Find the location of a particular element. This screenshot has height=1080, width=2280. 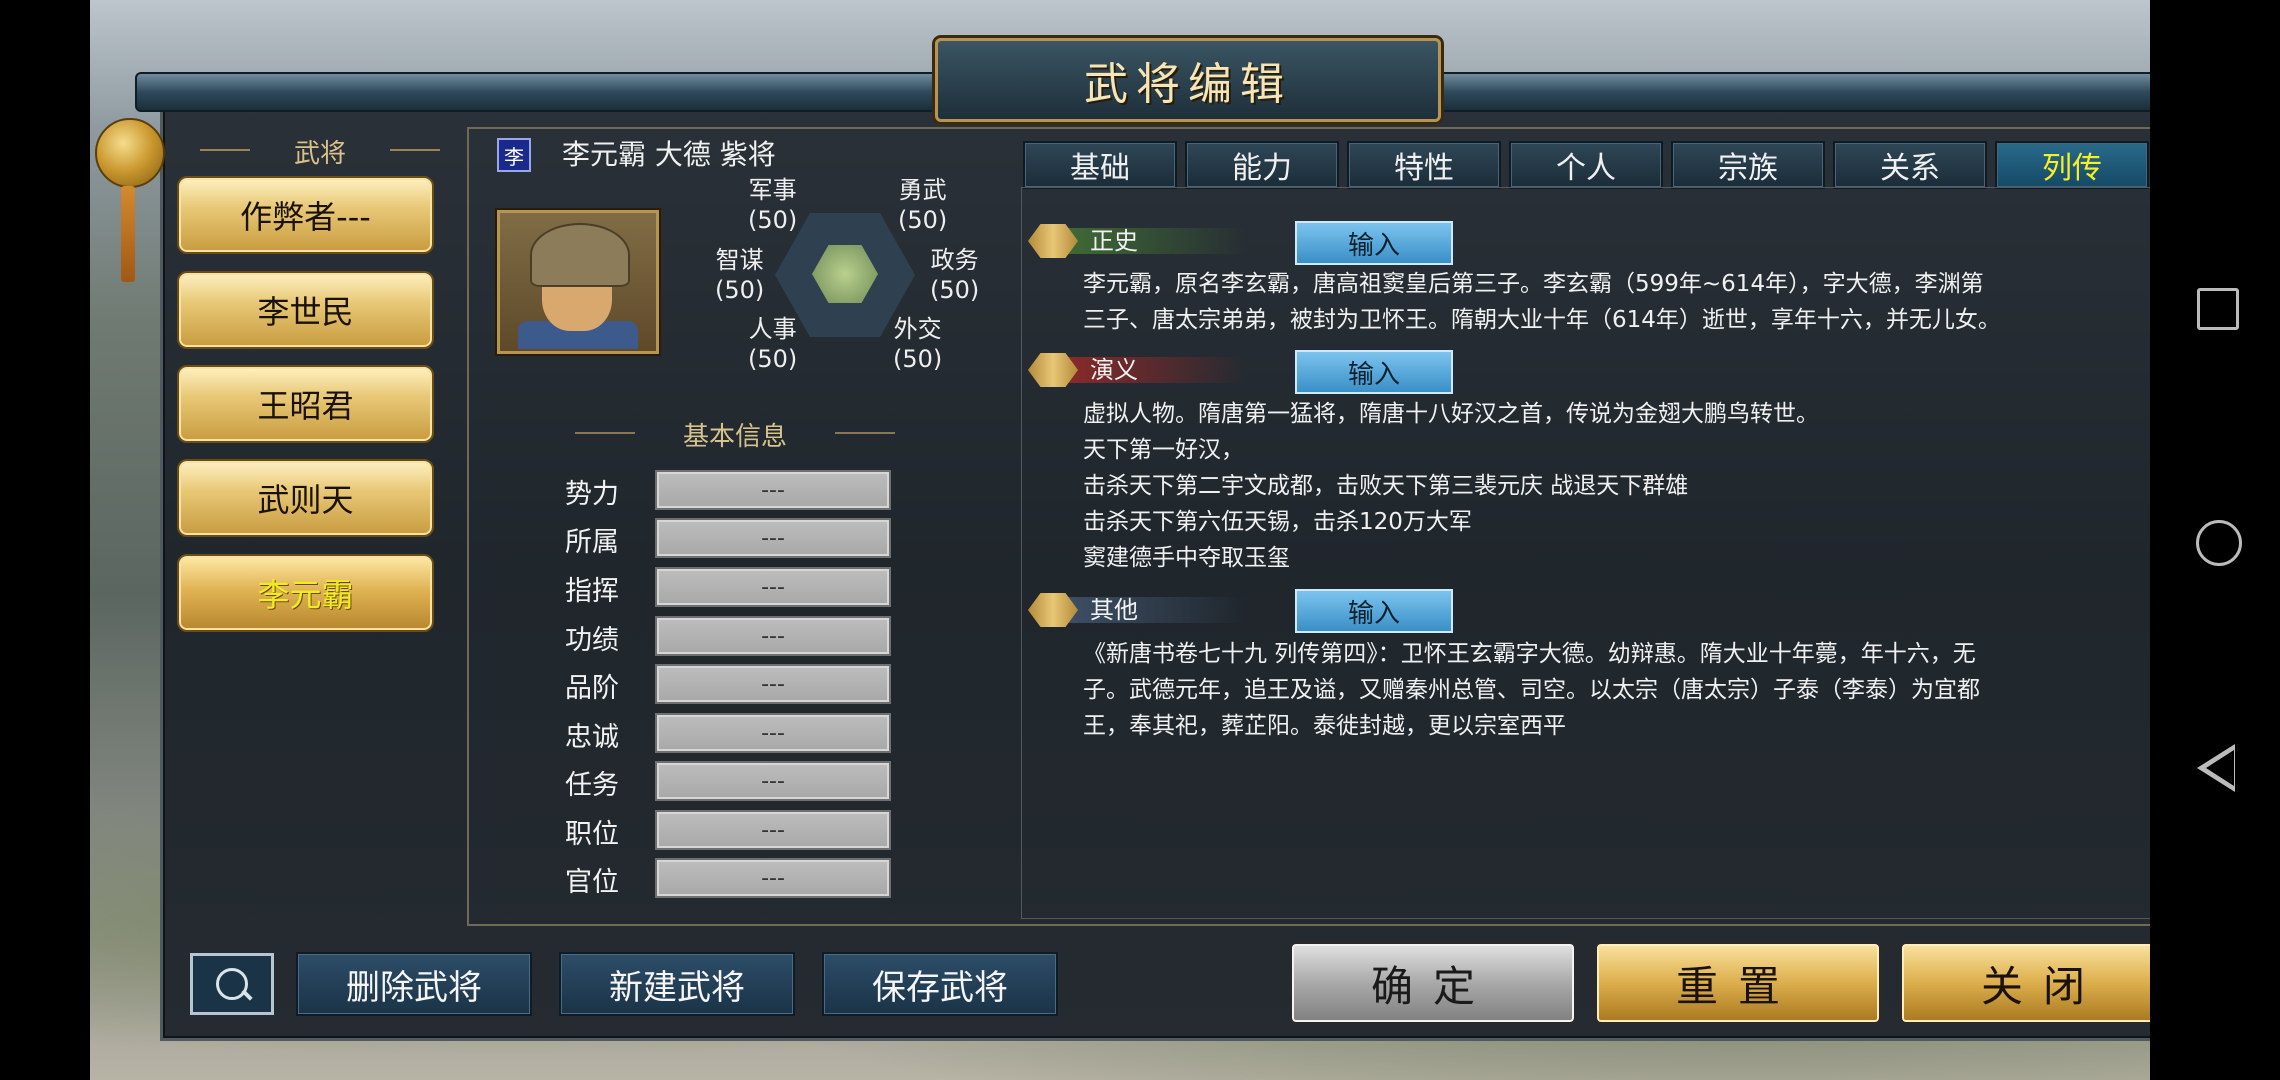

basic-label-position: 职位 is located at coordinates (592, 834).